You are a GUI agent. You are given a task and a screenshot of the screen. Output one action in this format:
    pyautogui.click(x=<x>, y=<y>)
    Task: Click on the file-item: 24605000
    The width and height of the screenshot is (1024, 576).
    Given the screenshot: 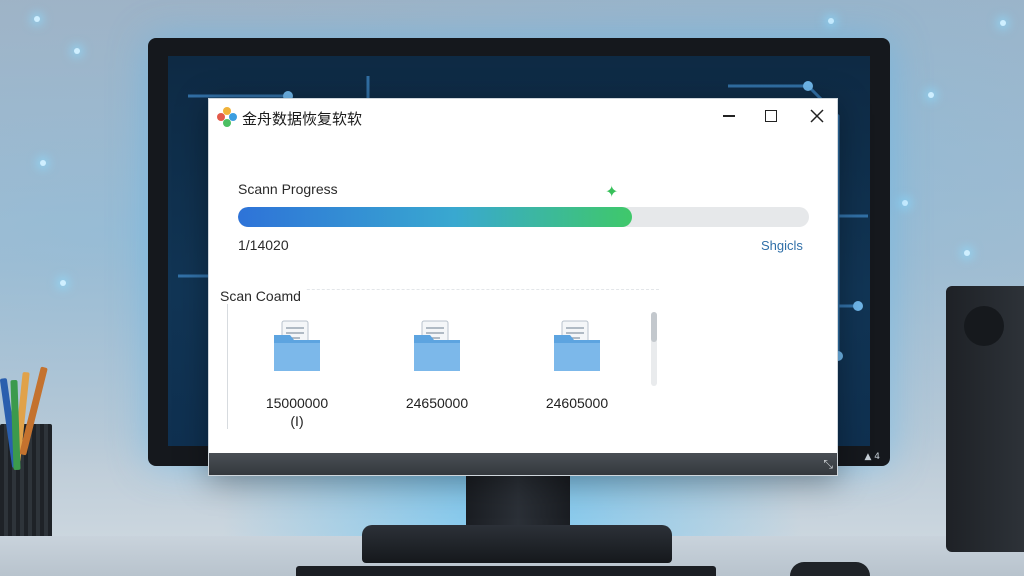 What is the action you would take?
    pyautogui.click(x=577, y=366)
    